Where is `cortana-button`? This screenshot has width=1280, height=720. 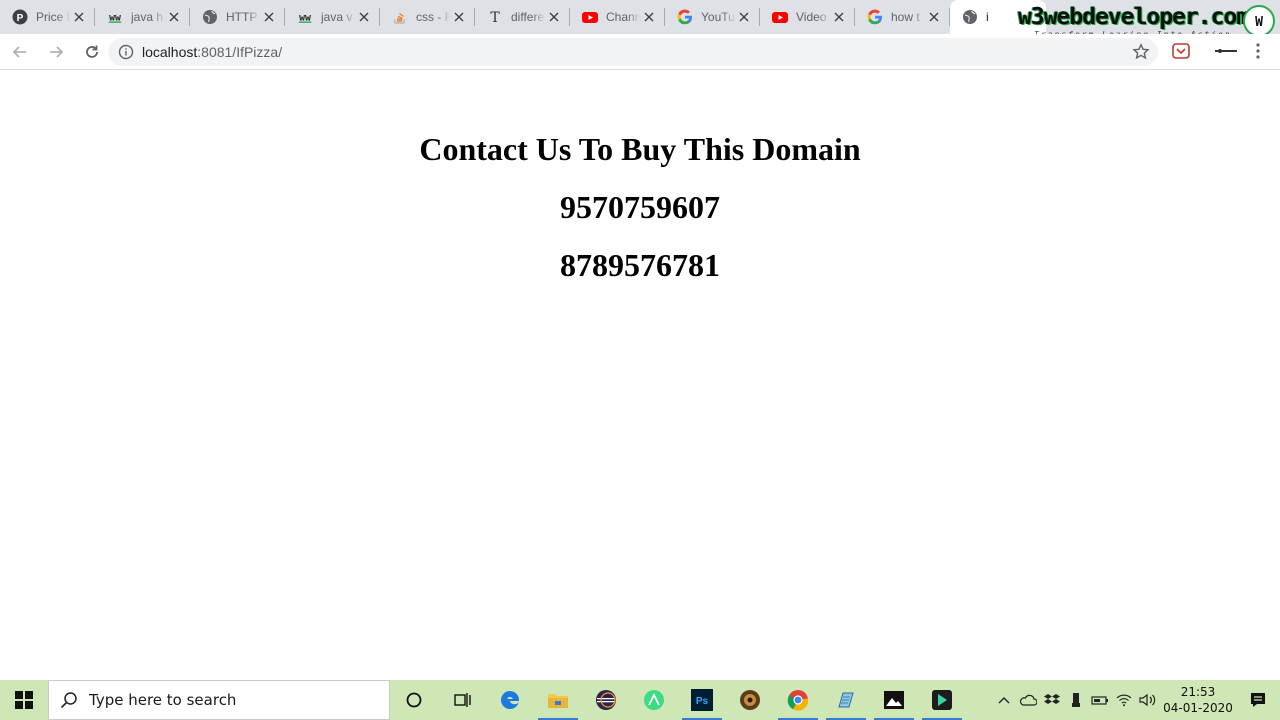 cortana-button is located at coordinates (414, 700).